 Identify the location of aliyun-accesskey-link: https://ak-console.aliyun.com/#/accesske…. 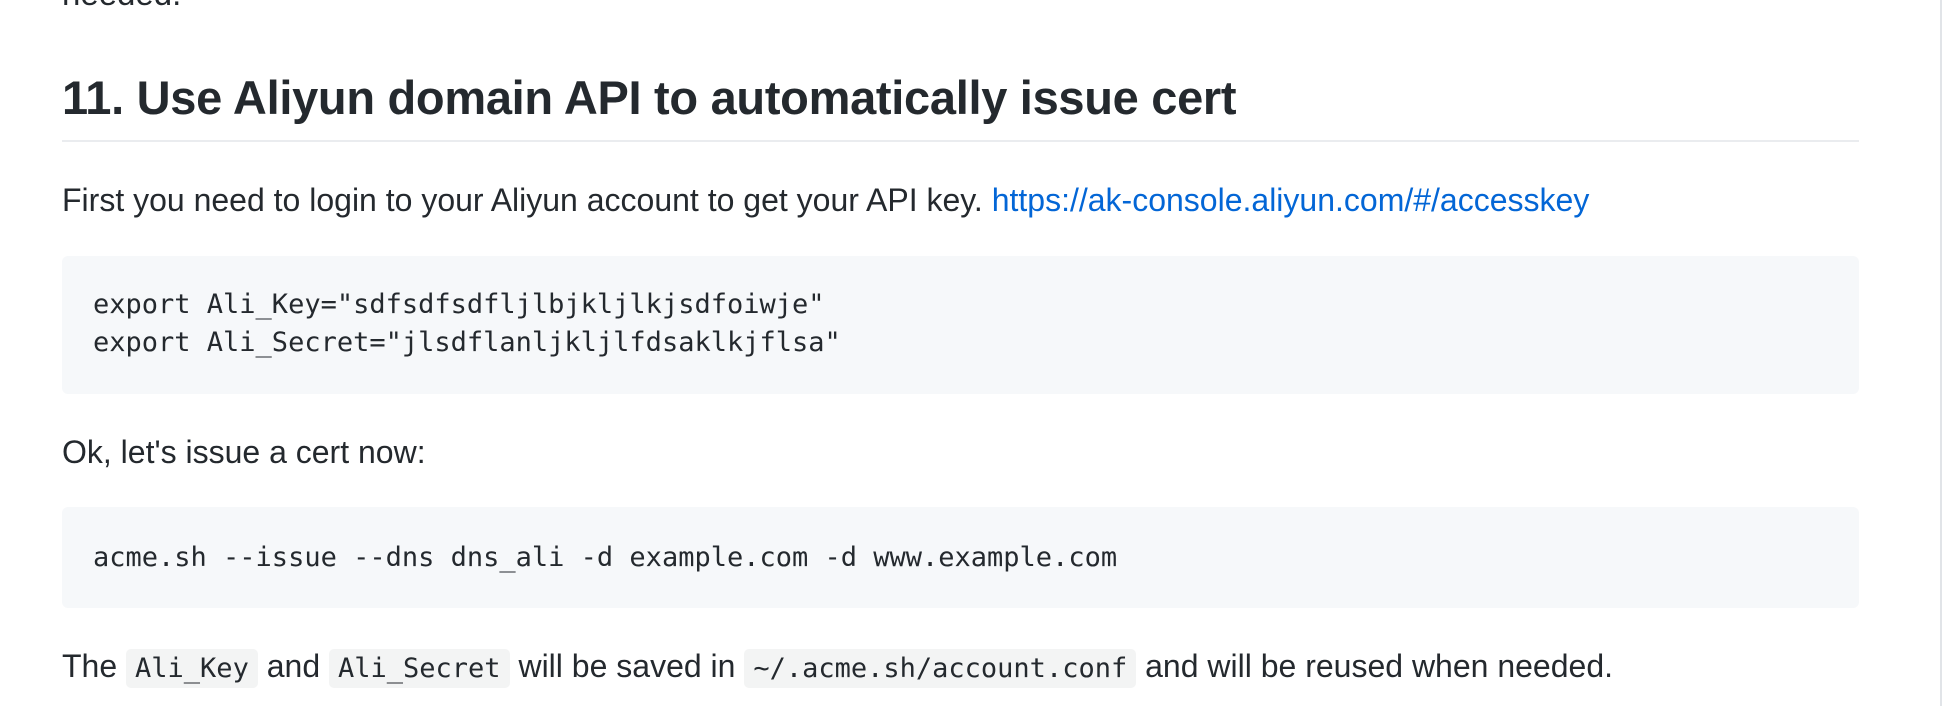
(1291, 200).